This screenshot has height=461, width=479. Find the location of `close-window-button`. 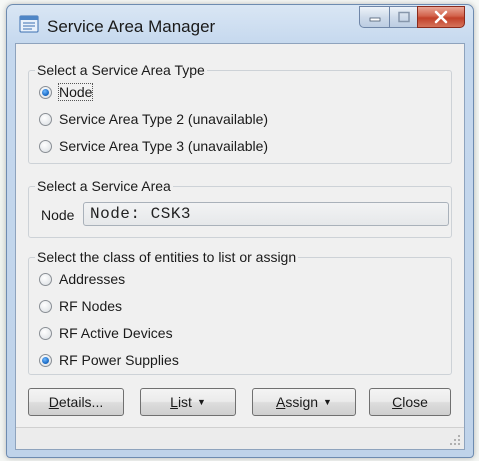

close-window-button is located at coordinates (441, 17).